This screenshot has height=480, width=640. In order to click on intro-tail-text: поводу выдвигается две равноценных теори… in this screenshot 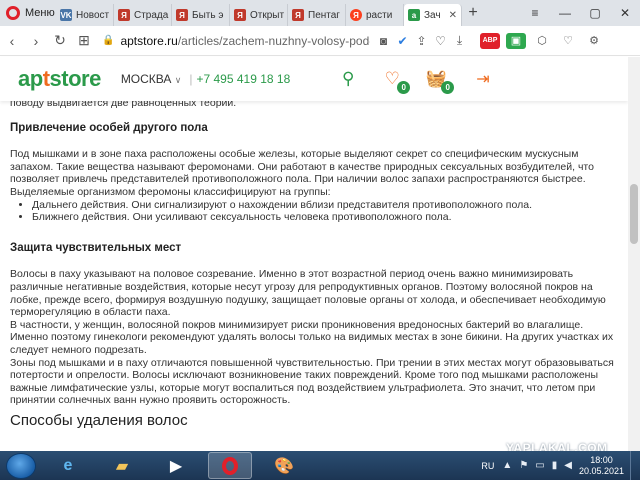, I will do `click(123, 105)`.